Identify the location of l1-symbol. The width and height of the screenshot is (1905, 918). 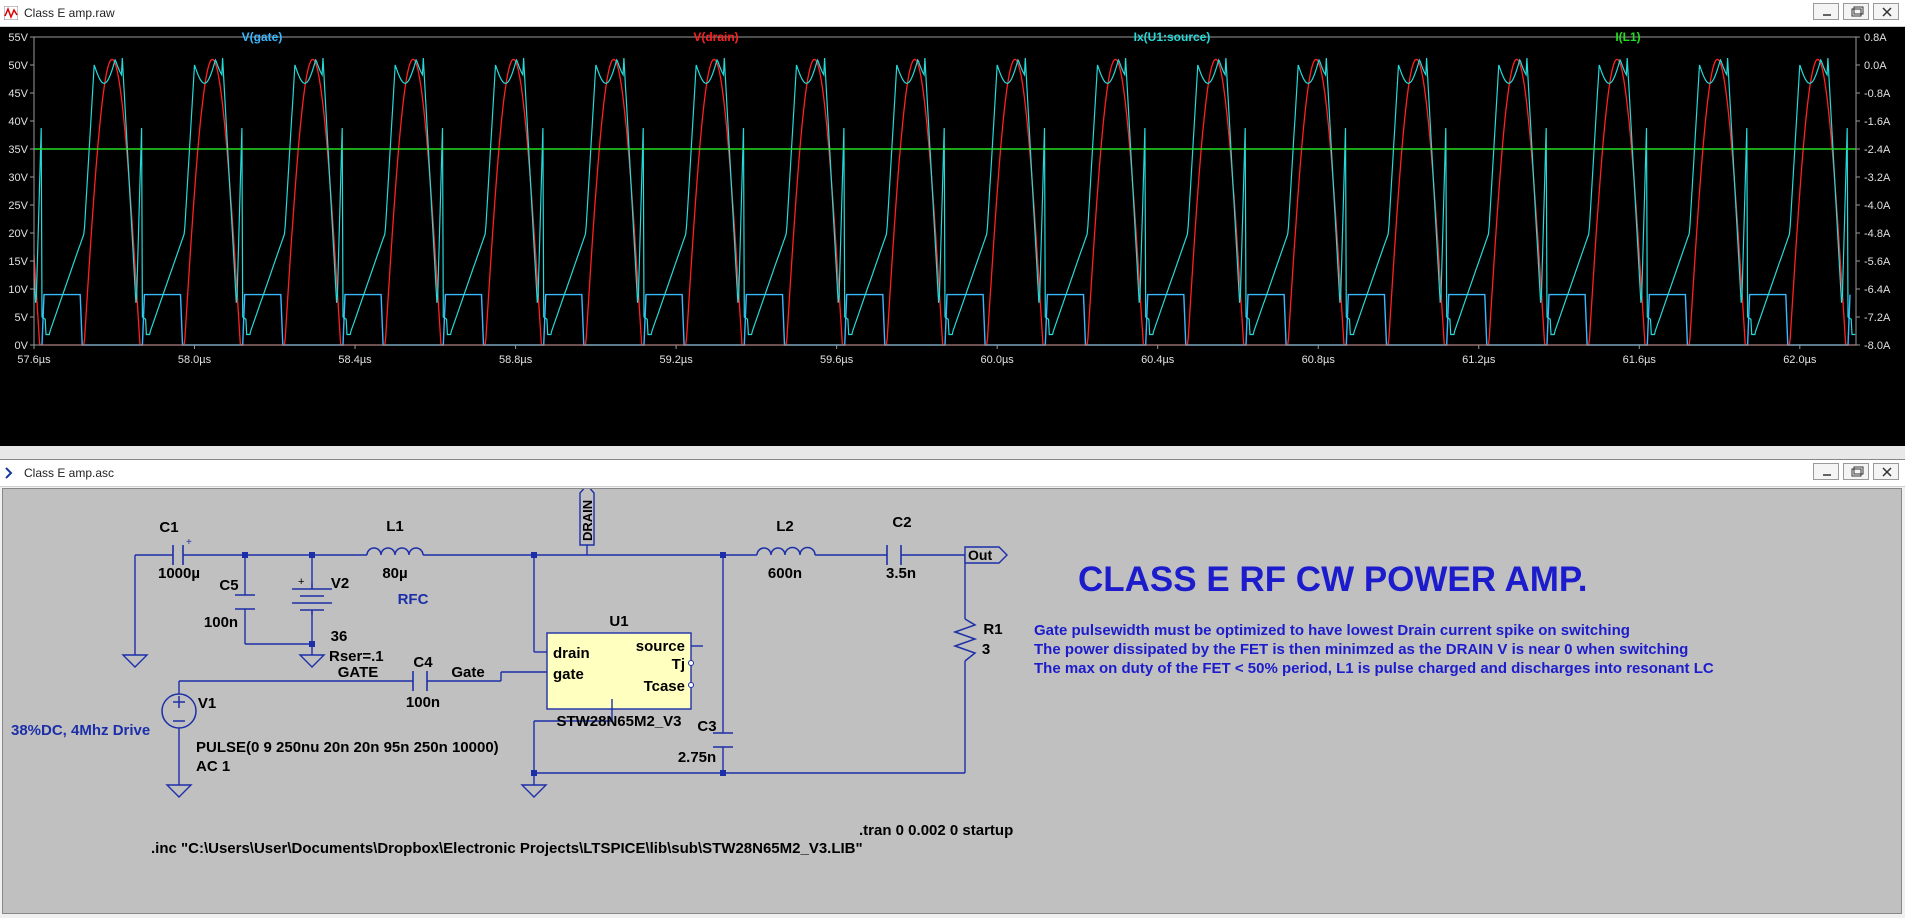
(395, 551).